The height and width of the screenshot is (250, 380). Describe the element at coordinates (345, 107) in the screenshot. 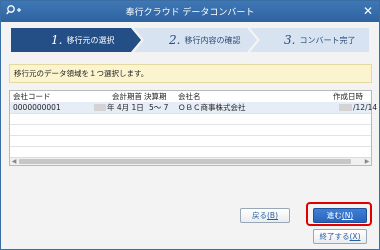

I see `redacted-created-year` at that location.